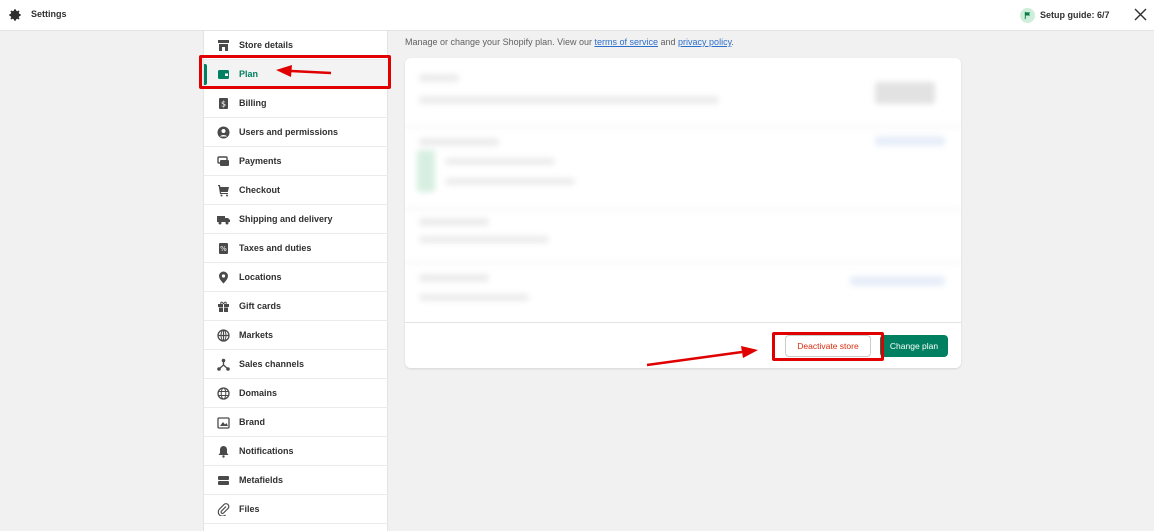 The width and height of the screenshot is (1154, 531). I want to click on sidebar-item-shipping: Shipping and delivery, so click(296, 219).